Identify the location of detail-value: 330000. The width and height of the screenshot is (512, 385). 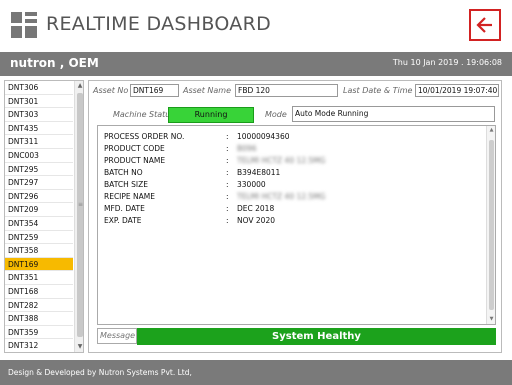
(251, 184).